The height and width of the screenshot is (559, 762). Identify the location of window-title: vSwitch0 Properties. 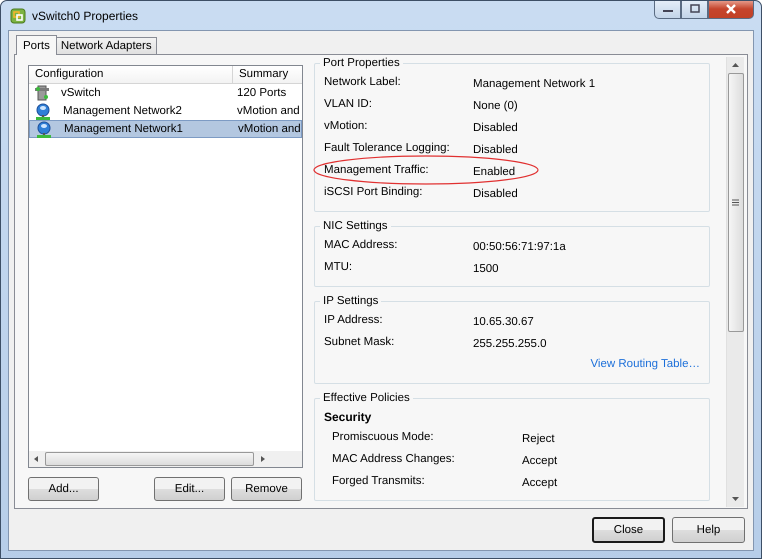
(85, 15).